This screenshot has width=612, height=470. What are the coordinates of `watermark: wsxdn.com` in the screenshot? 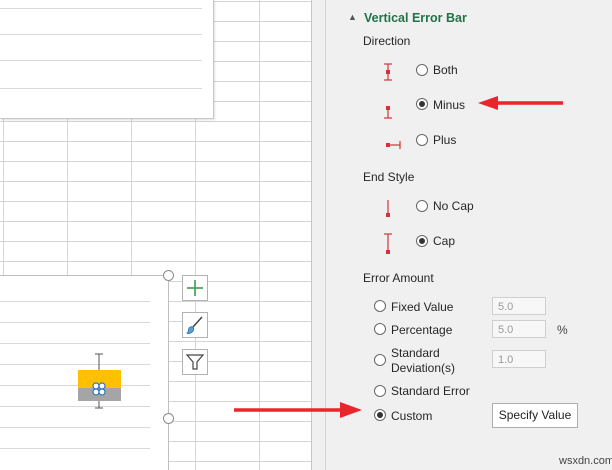 It's located at (585, 461).